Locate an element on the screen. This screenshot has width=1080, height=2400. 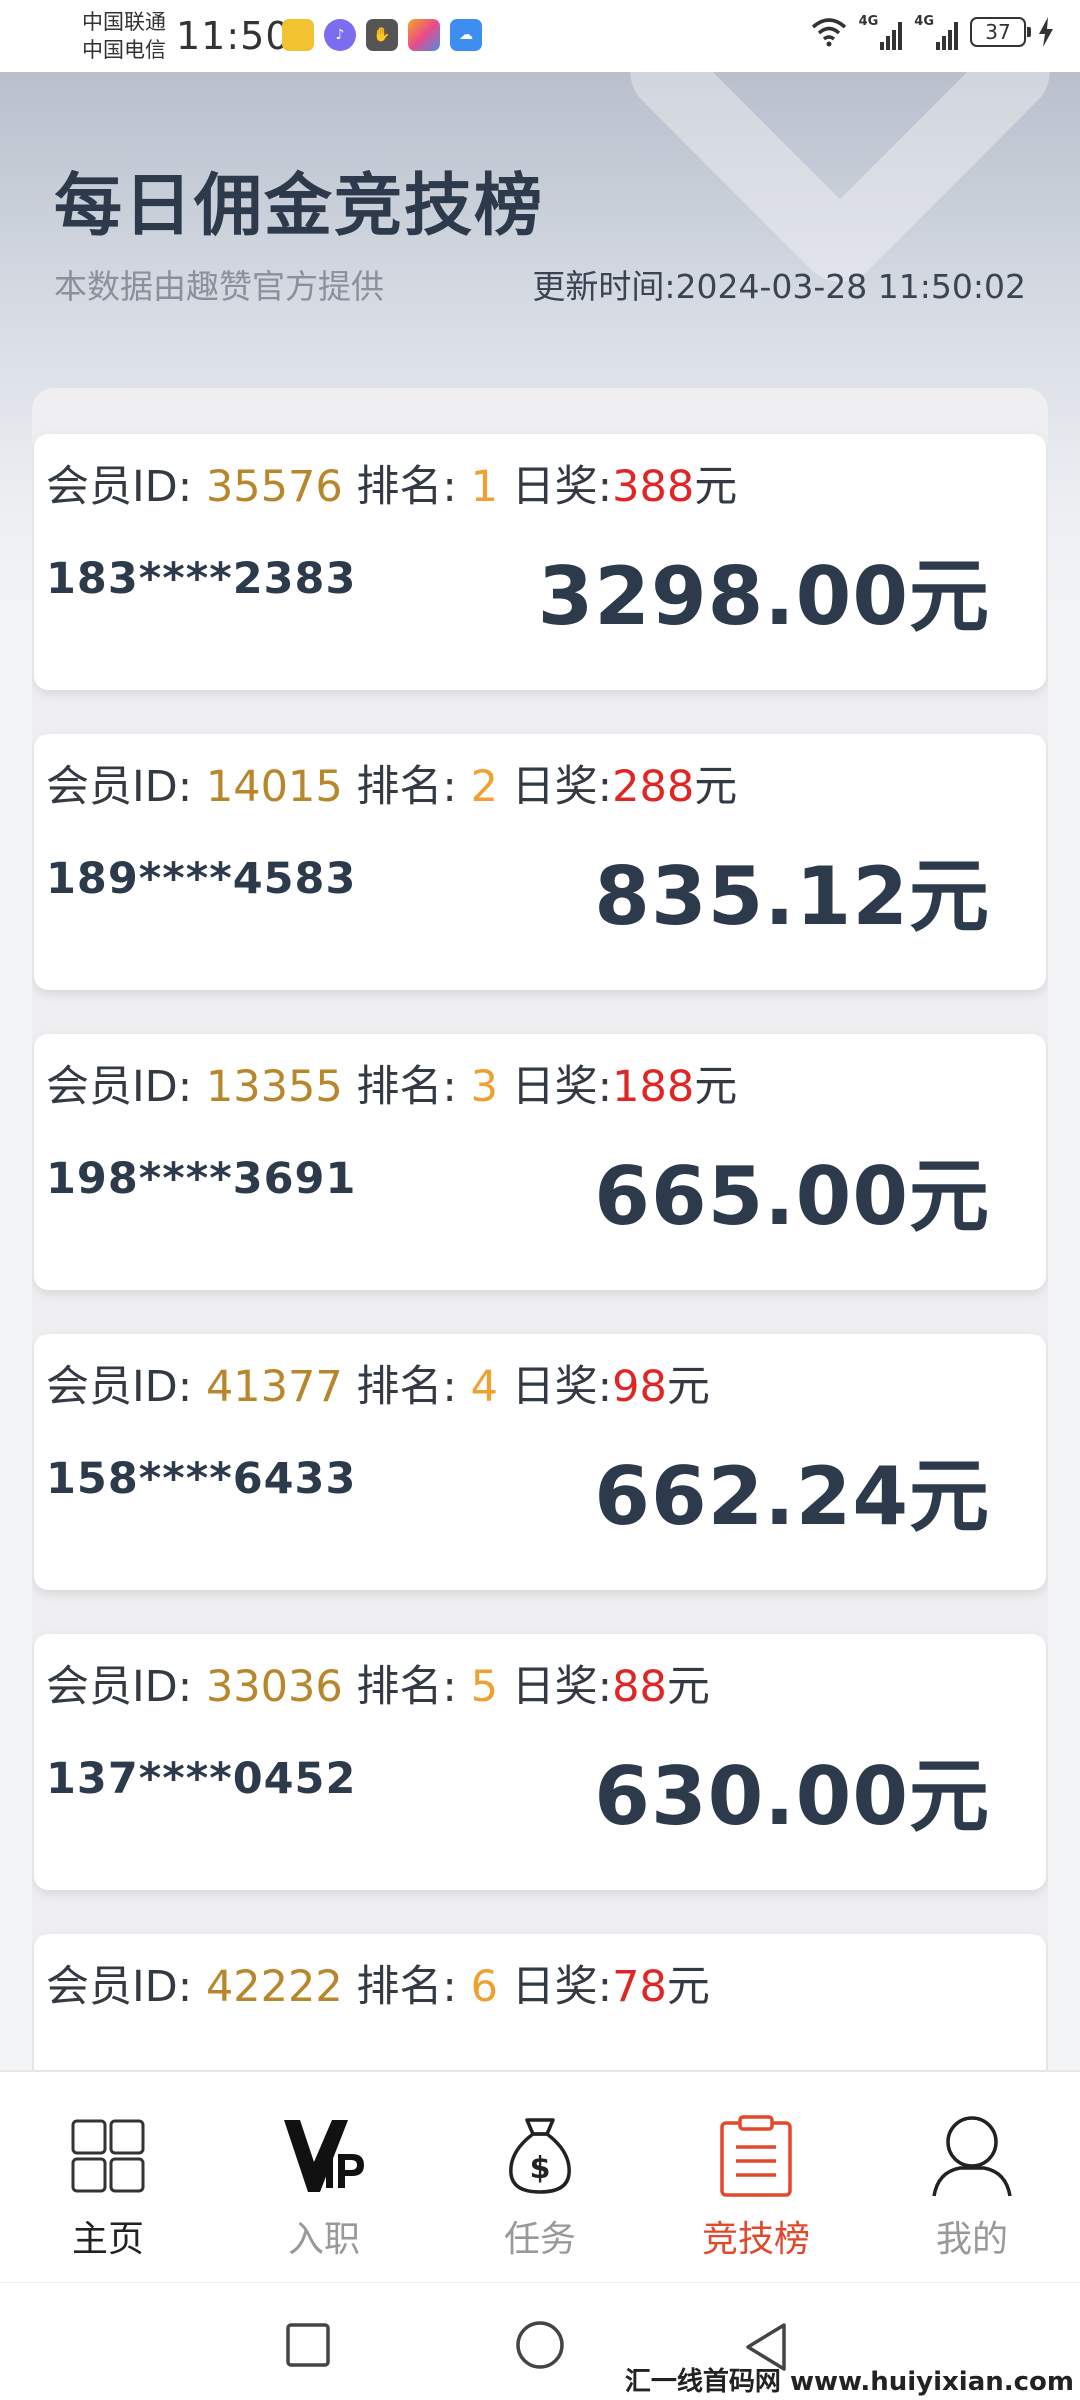
clipboard-icon is located at coordinates (756, 2156).